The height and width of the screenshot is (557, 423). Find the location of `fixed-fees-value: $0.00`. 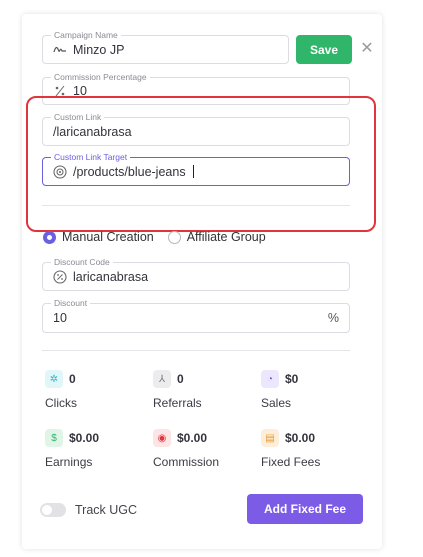

fixed-fees-value: $0.00 is located at coordinates (300, 438).